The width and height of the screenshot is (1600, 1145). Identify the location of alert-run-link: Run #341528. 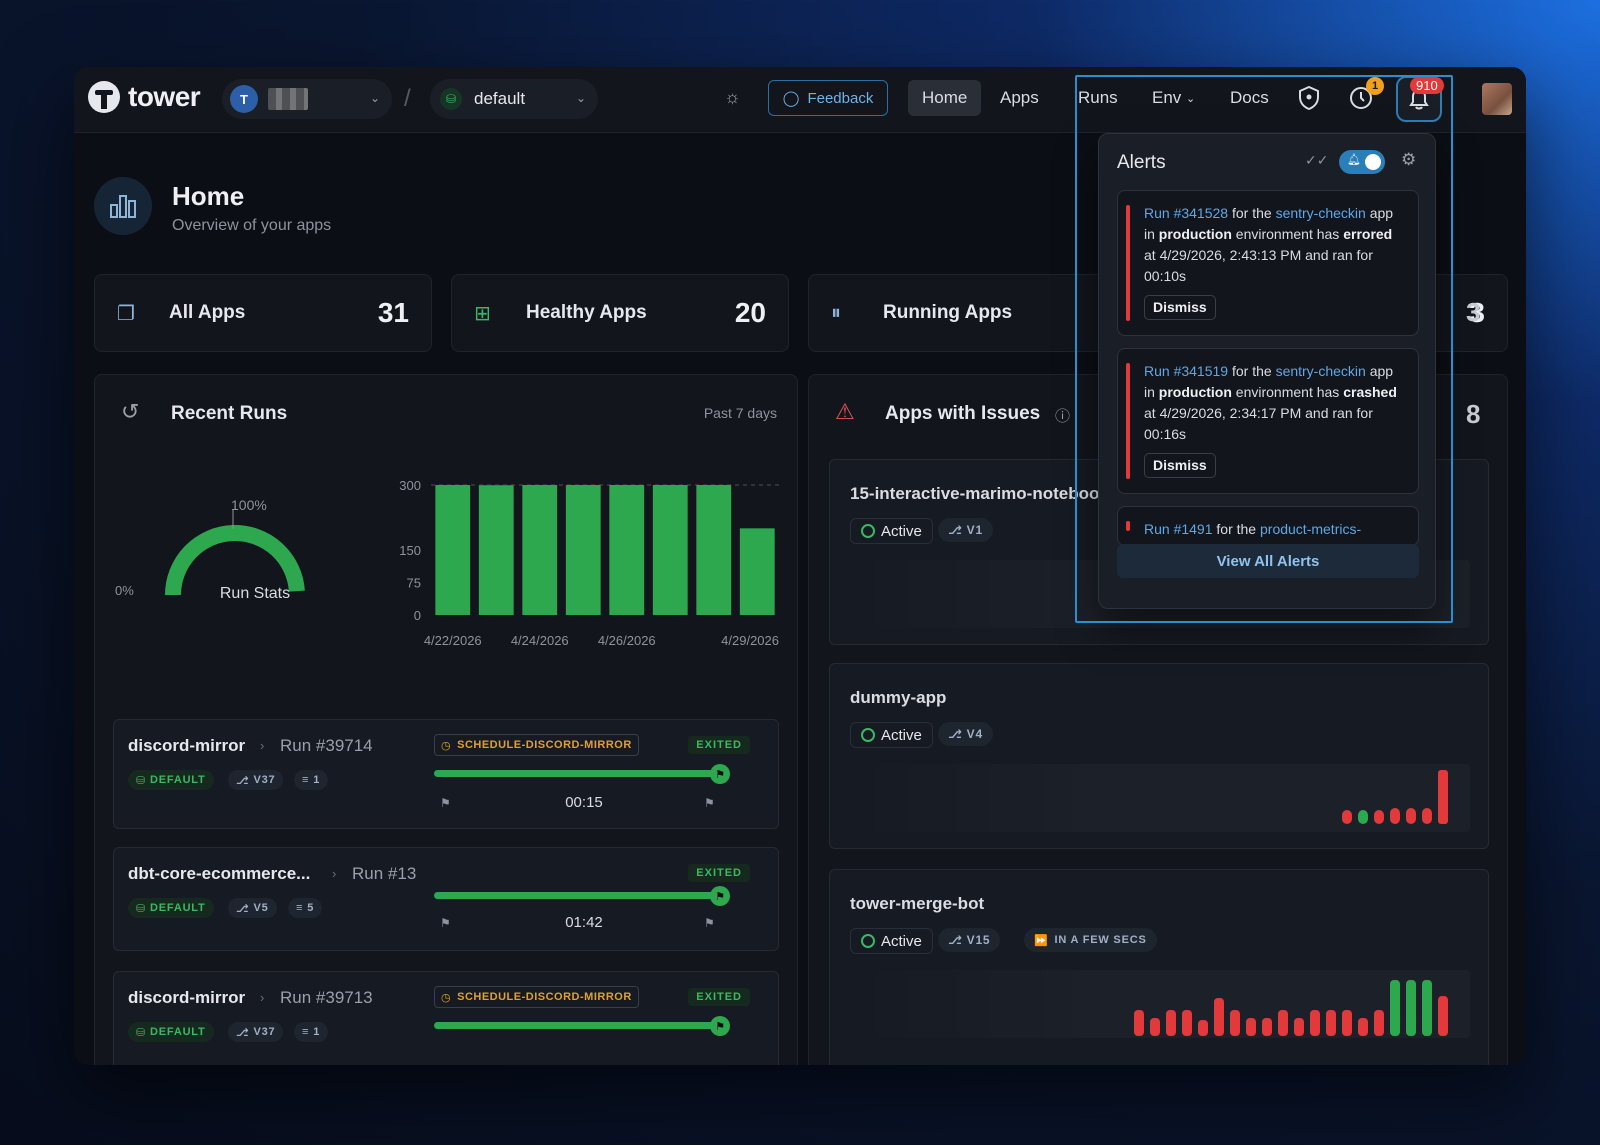
(1186, 213).